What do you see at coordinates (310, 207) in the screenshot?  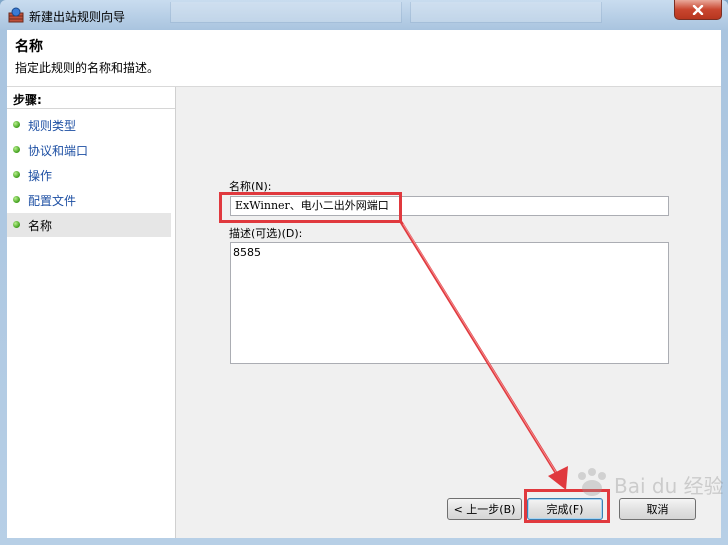 I see `name-highlight-box` at bounding box center [310, 207].